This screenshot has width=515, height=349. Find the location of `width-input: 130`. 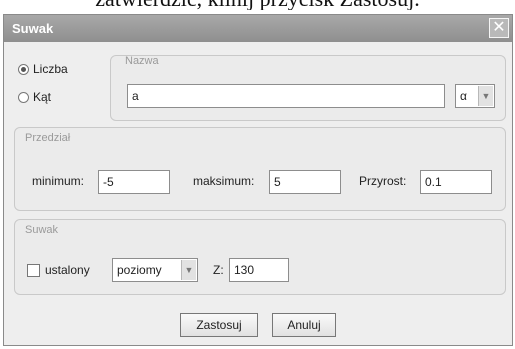

width-input: 130 is located at coordinates (259, 270).